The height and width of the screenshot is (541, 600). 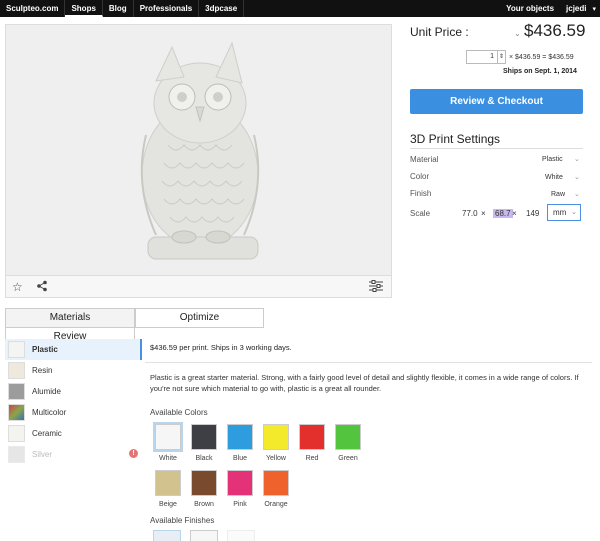 What do you see at coordinates (204, 458) in the screenshot?
I see `color-name: Black` at bounding box center [204, 458].